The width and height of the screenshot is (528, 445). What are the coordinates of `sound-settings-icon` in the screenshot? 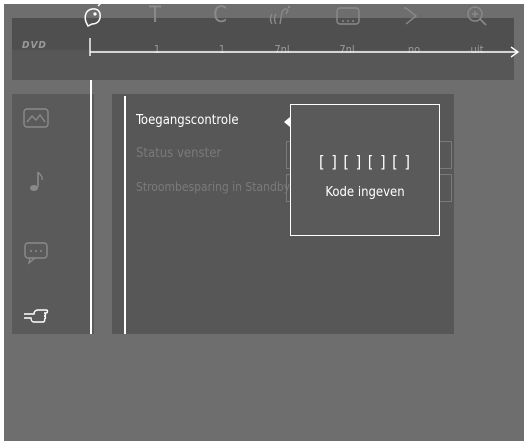 It's located at (36, 182).